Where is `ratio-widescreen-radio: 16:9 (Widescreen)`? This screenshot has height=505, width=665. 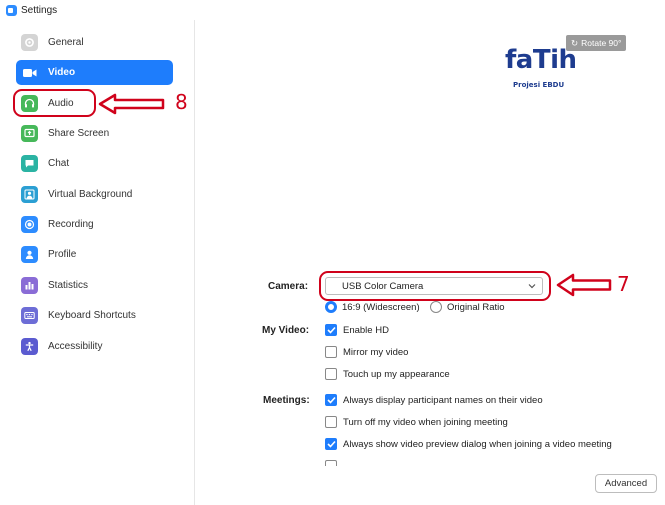
ratio-widescreen-radio: 16:9 (Widescreen) is located at coordinates (372, 307).